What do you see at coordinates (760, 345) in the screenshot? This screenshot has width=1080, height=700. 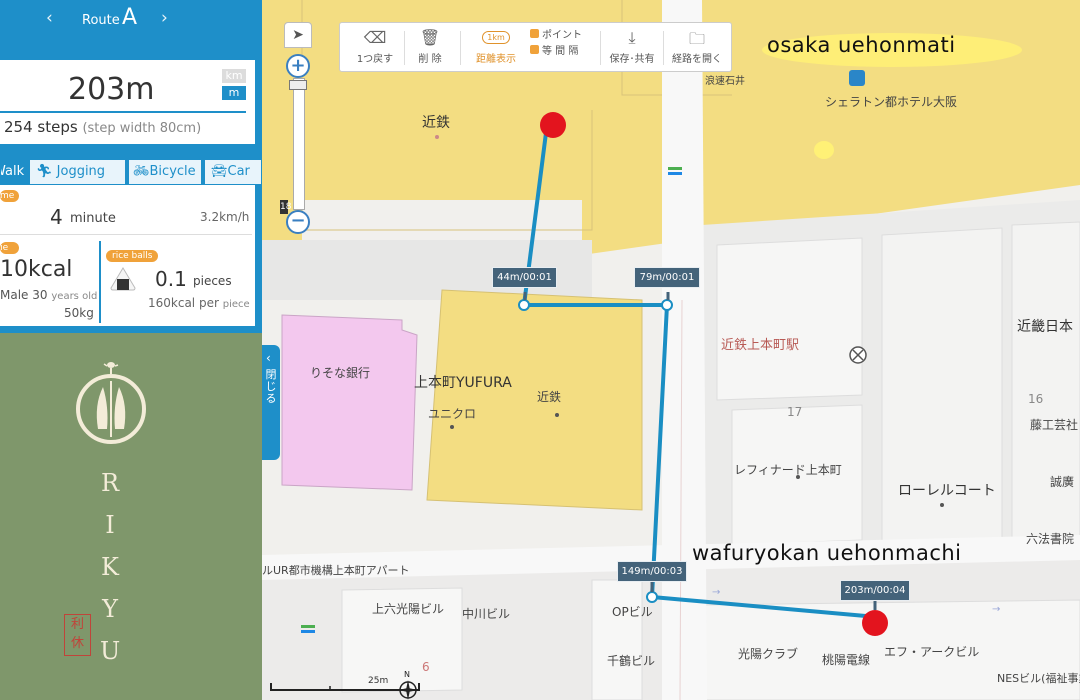 I see `label-station: 近鉄上本町駅` at bounding box center [760, 345].